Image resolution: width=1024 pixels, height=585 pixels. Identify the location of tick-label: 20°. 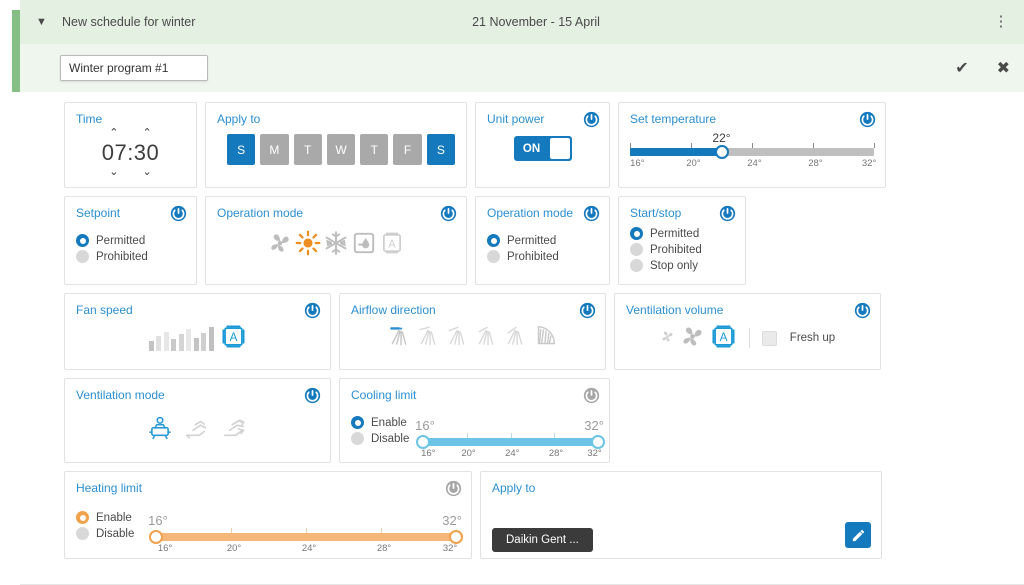
(693, 163).